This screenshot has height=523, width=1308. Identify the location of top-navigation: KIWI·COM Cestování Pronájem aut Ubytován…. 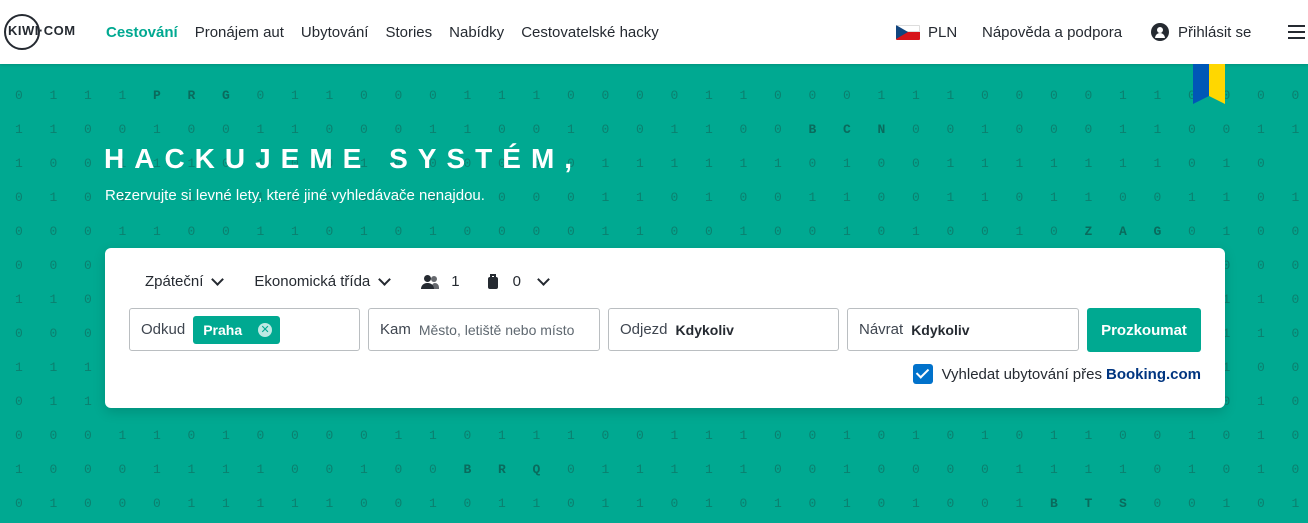
(654, 32).